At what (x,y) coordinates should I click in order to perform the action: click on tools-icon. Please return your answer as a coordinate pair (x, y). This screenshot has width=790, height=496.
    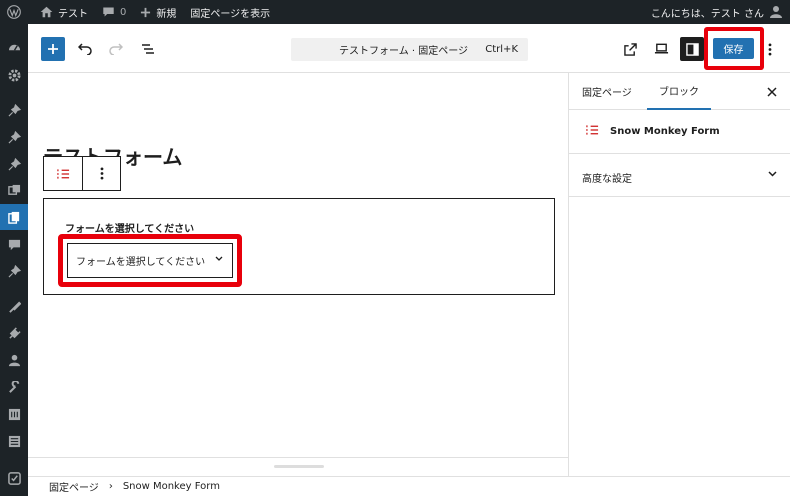
    Looking at the image, I should click on (14, 387).